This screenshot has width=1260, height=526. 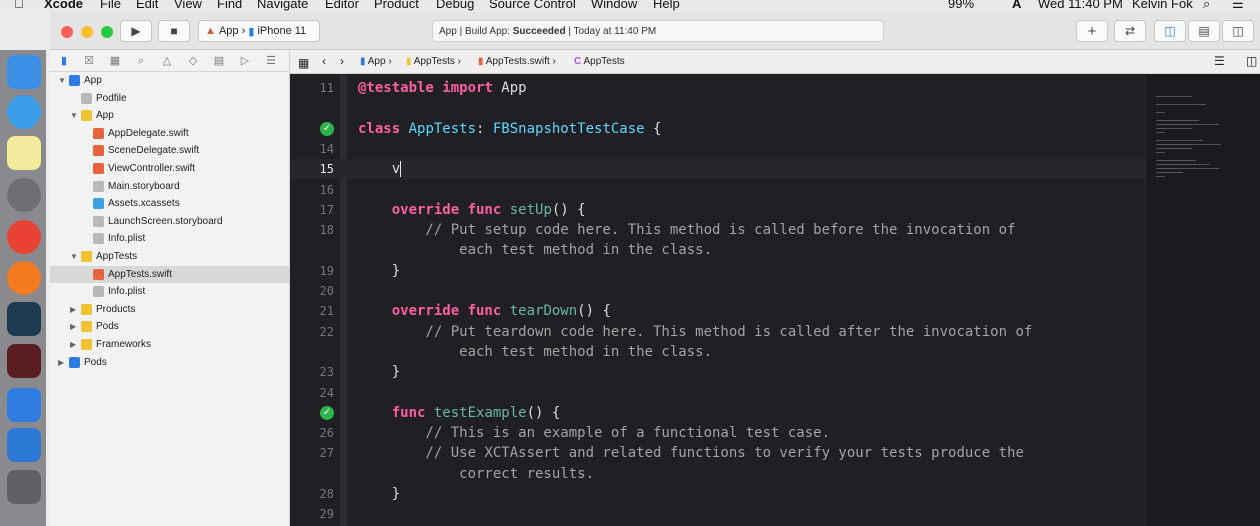 What do you see at coordinates (147, 5) in the screenshot?
I see `menu-edit: Edit` at bounding box center [147, 5].